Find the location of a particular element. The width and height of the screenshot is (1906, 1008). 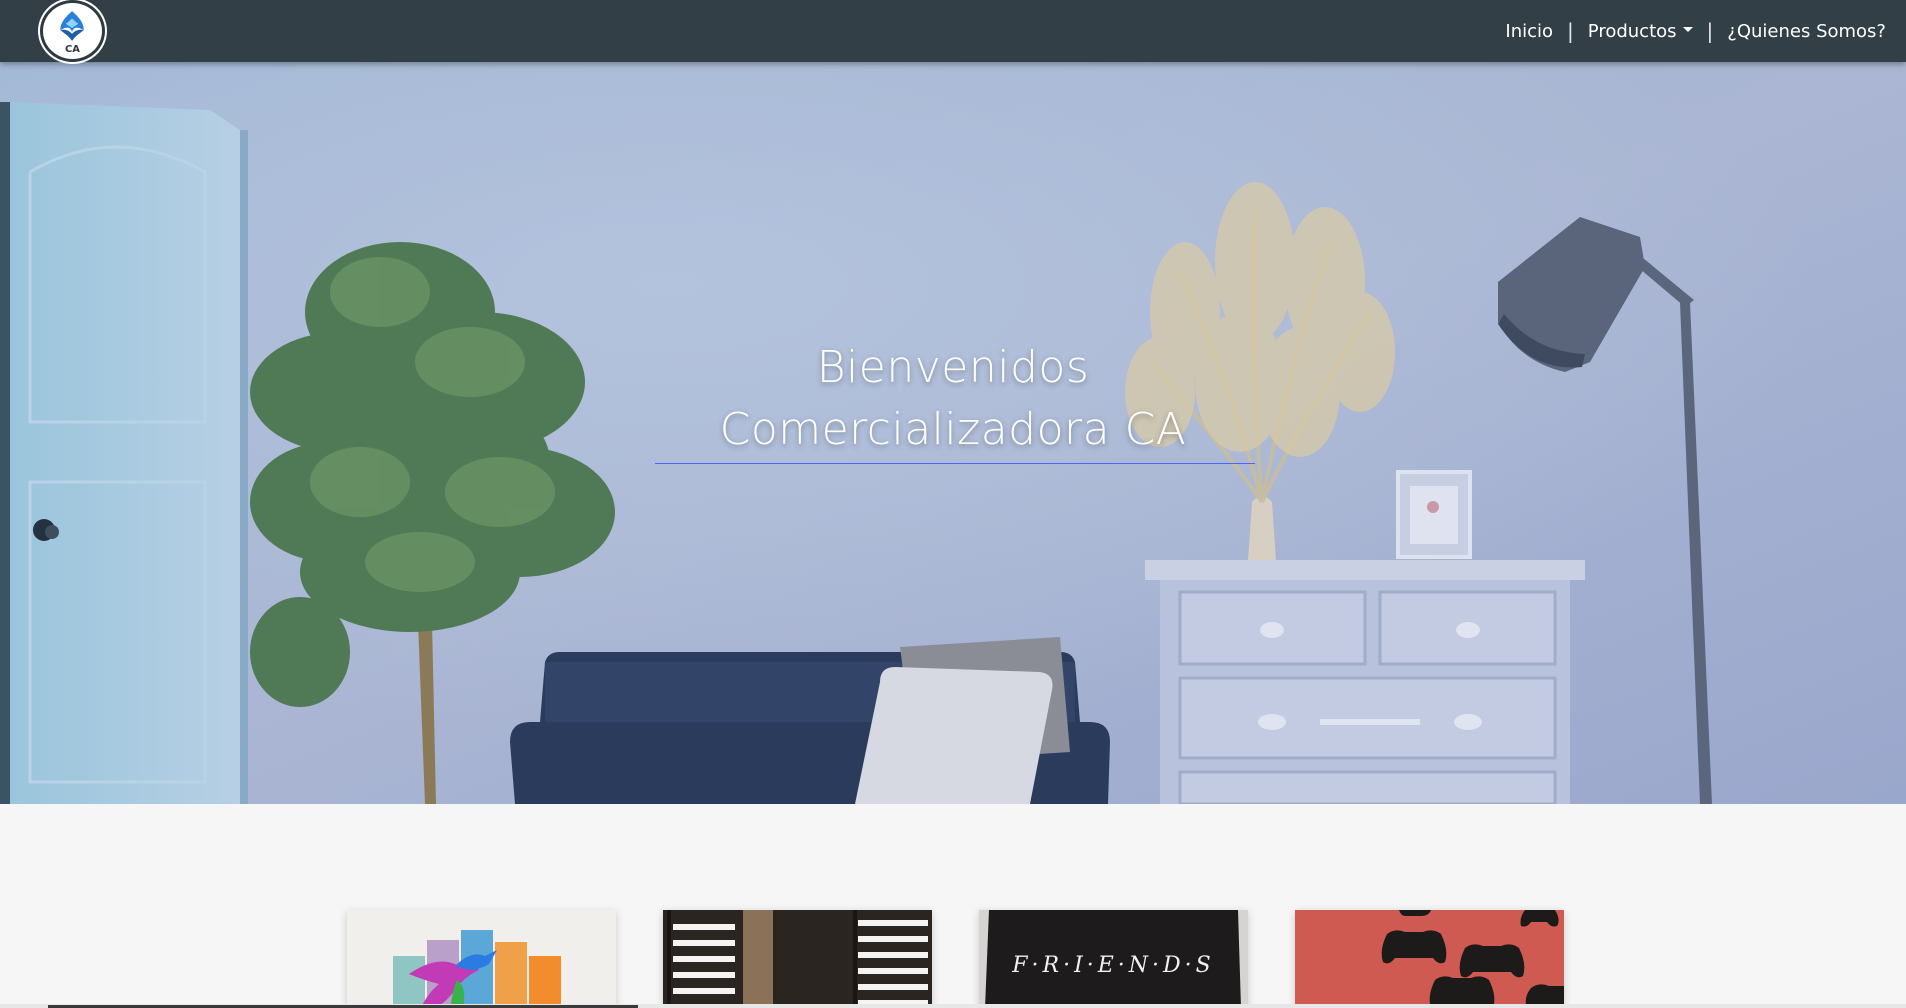

logo: CA is located at coordinates (72, 31).